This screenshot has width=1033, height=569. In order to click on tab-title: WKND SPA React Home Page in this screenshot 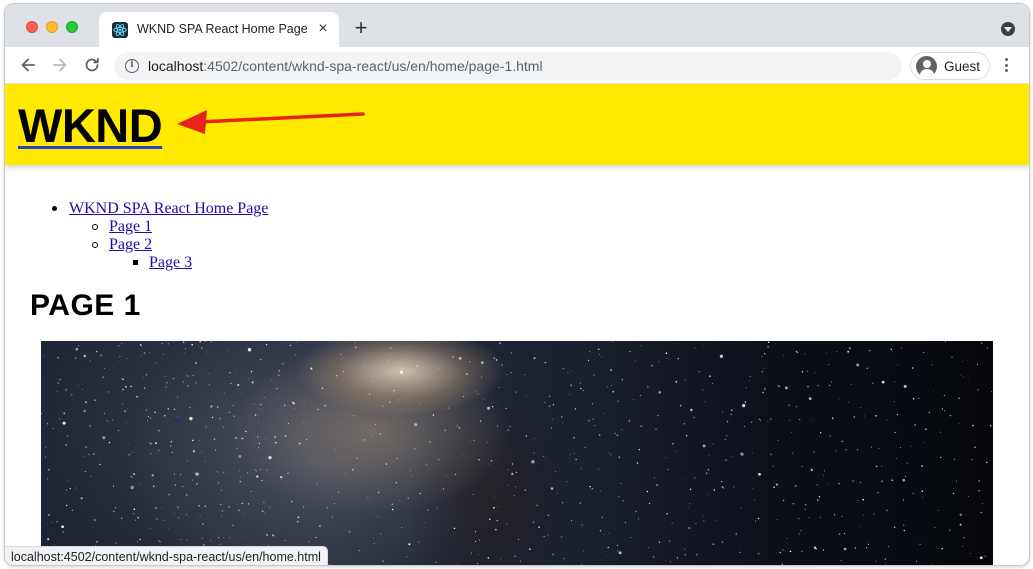, I will do `click(222, 29)`.